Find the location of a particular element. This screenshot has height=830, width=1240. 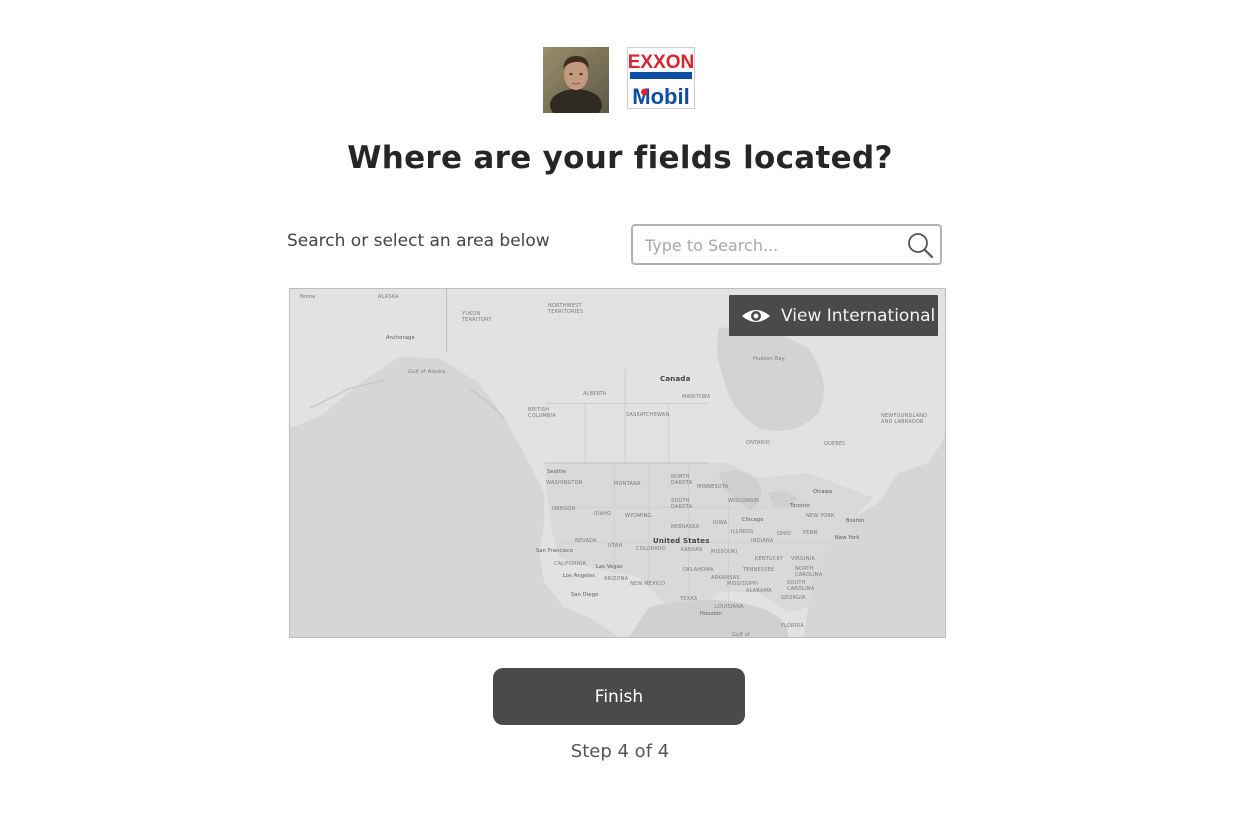

map-label: United States is located at coordinates (681, 541).